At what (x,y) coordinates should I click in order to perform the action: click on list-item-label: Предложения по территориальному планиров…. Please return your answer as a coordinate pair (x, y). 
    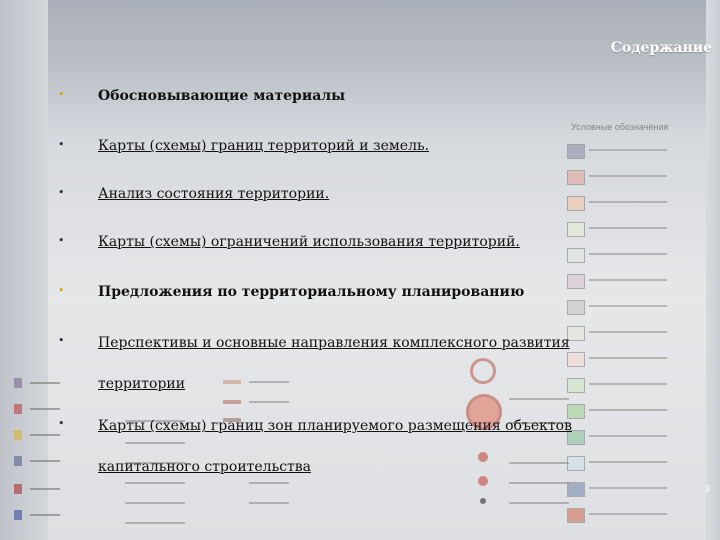
    Looking at the image, I should click on (311, 292).